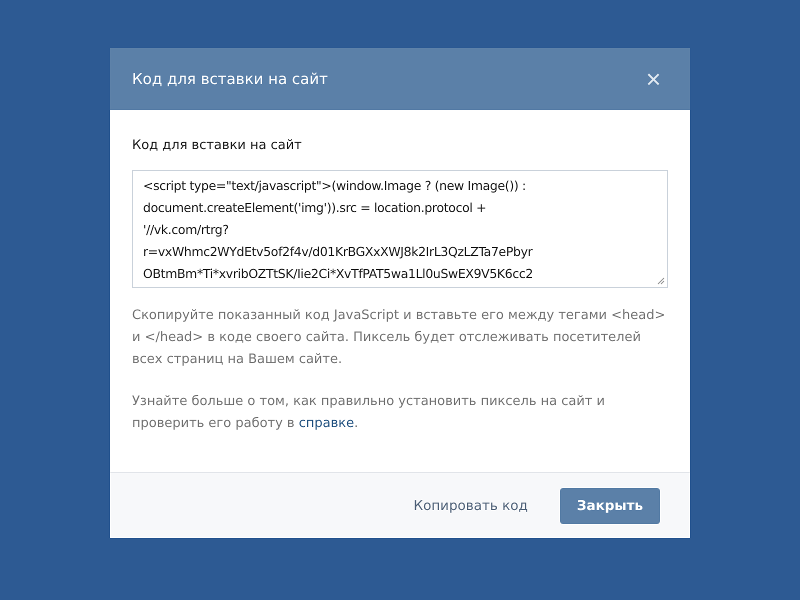 The width and height of the screenshot is (800, 600). I want to click on help-link: справке, so click(326, 423).